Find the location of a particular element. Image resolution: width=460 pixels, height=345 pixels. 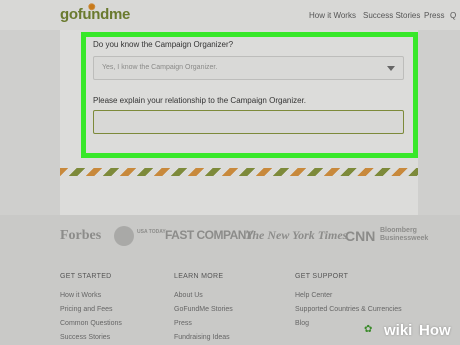

nav-success-stories: Success Stories is located at coordinates (391, 15).